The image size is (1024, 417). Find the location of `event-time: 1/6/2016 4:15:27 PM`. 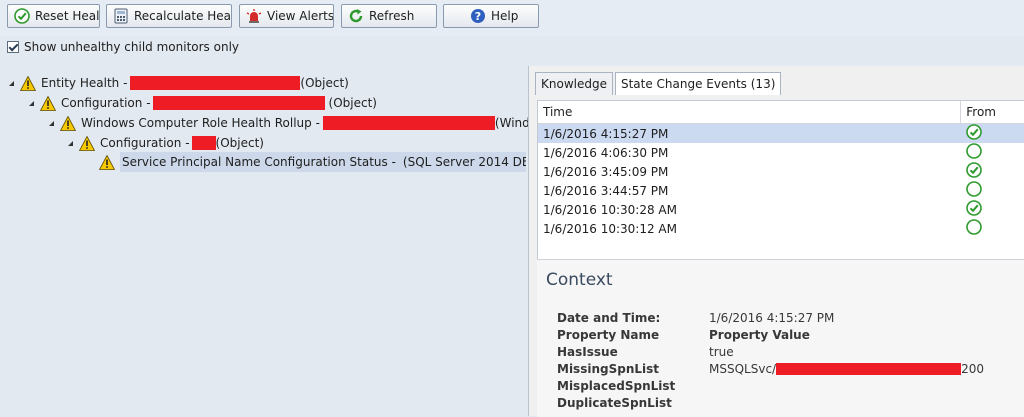

event-time: 1/6/2016 4:15:27 PM is located at coordinates (606, 133).